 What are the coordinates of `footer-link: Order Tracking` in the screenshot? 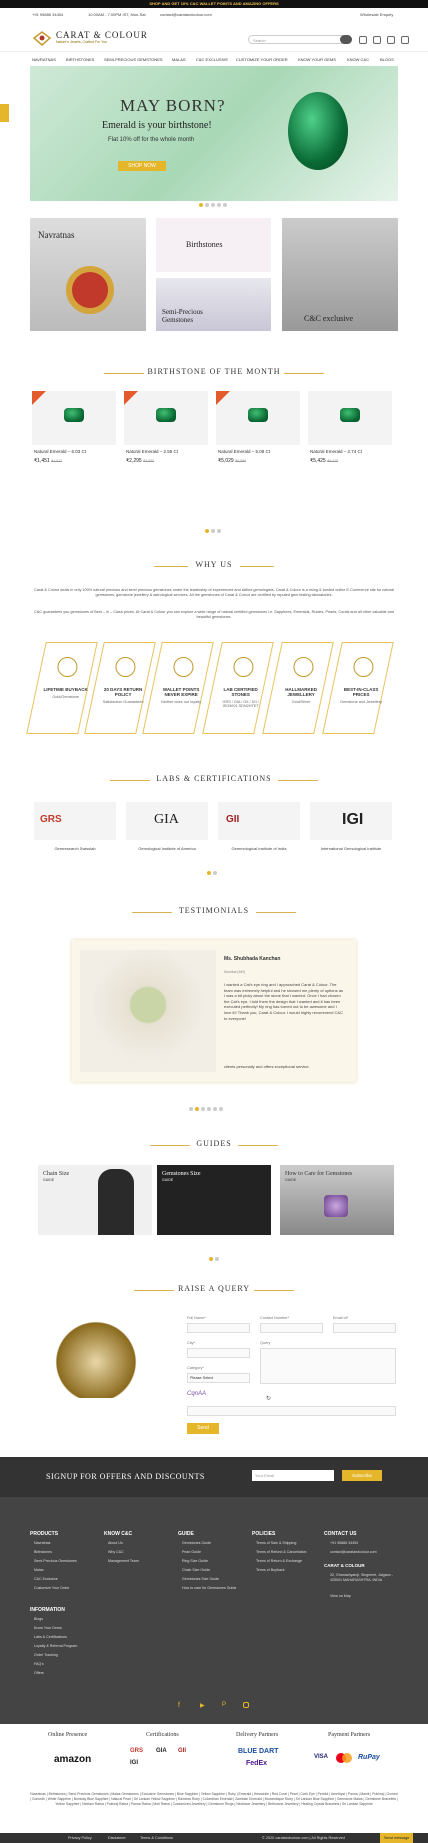 It's located at (46, 1655).